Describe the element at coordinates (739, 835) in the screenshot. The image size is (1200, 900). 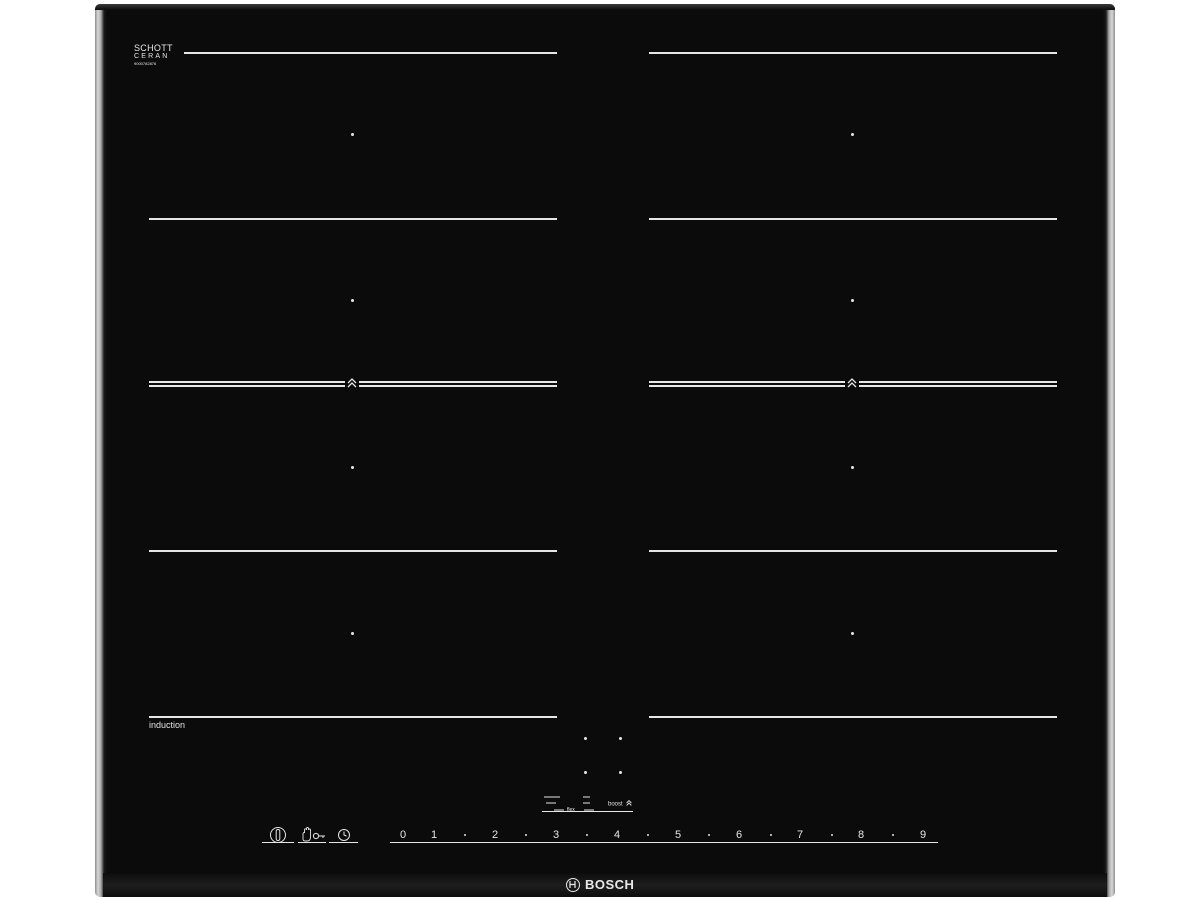
I see `power-level-6: 6` at that location.